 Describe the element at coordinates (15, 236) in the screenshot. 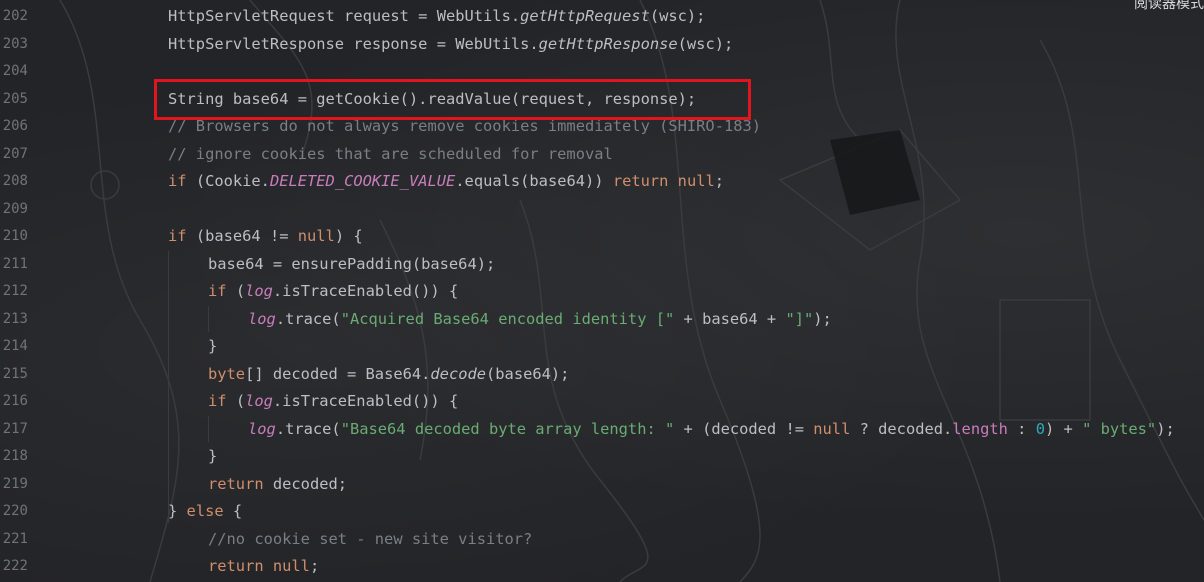

I see `line-number: 210` at that location.